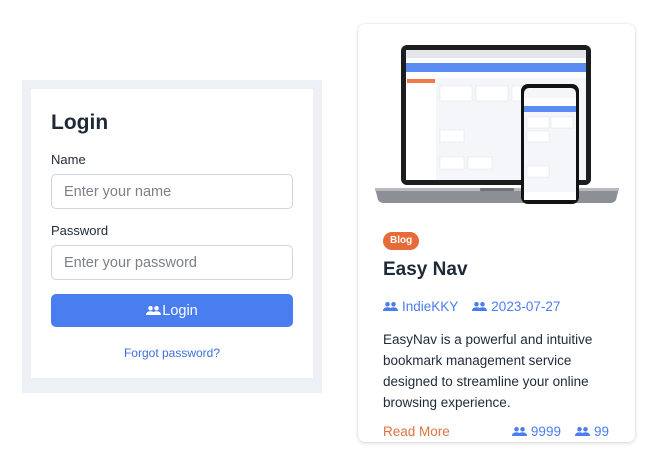 The image size is (671, 470). Describe the element at coordinates (430, 306) in the screenshot. I see `author-name: IndieKKY` at that location.